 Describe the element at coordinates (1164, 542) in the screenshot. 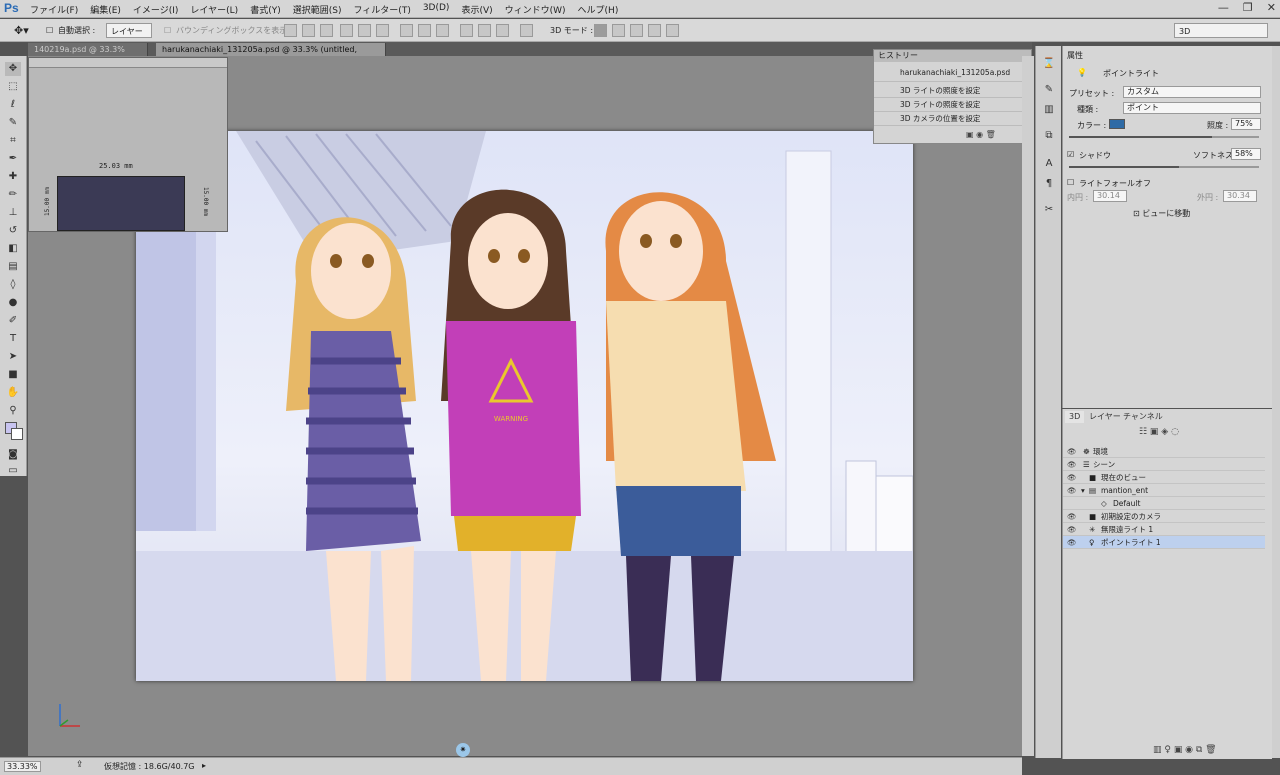

I see `scene-row-point-light: 👁 ♀ ポイントライト 1` at that location.